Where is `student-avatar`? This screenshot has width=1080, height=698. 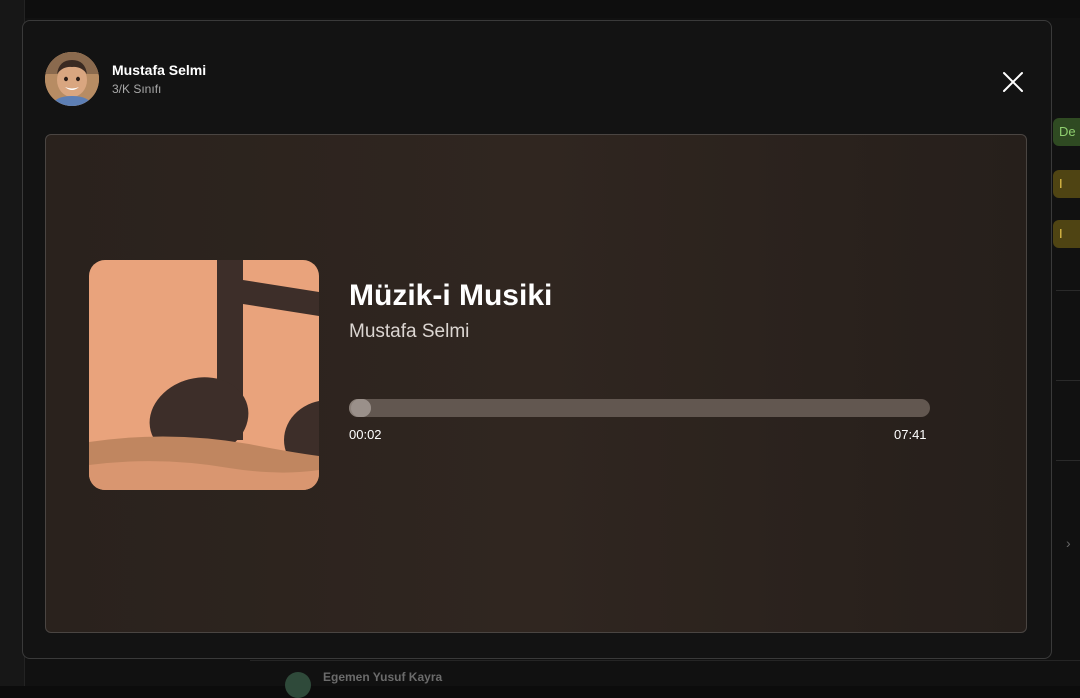 student-avatar is located at coordinates (72, 79).